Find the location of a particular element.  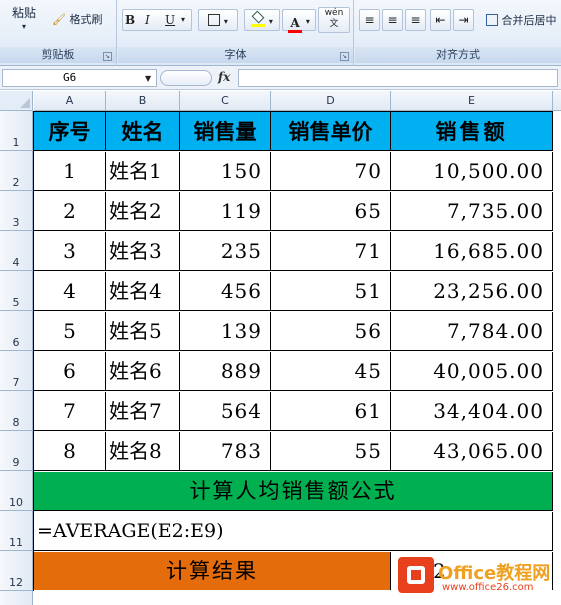

name-box-dropdown-icon: ▼ is located at coordinates (148, 78).